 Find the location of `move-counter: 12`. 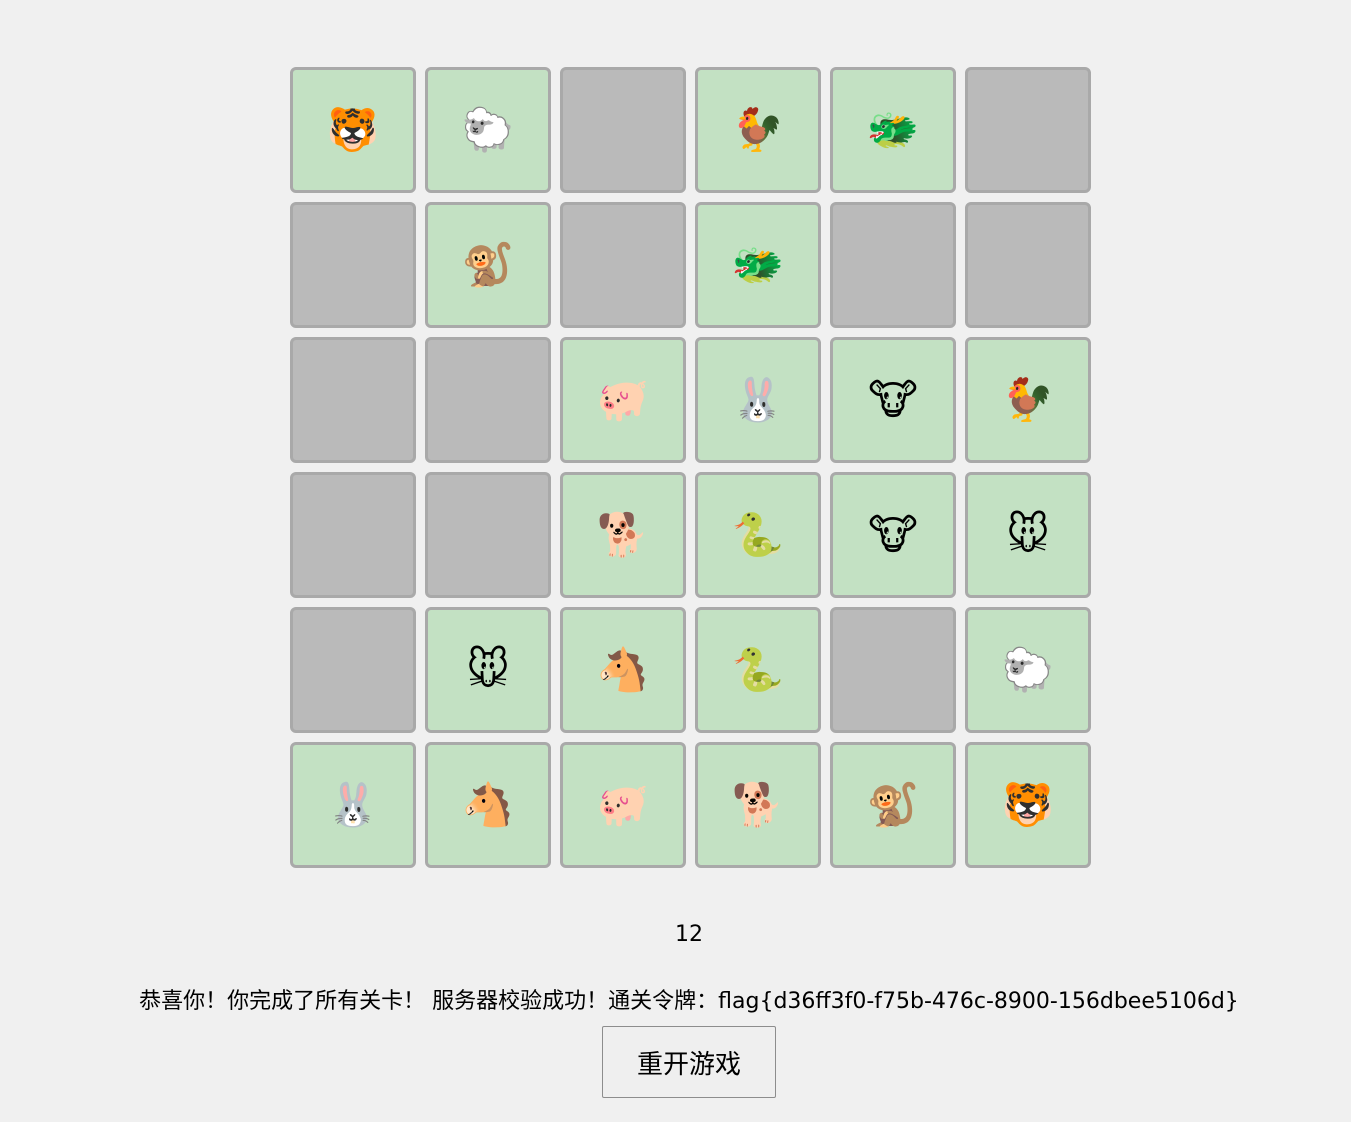

move-counter: 12 is located at coordinates (689, 934).